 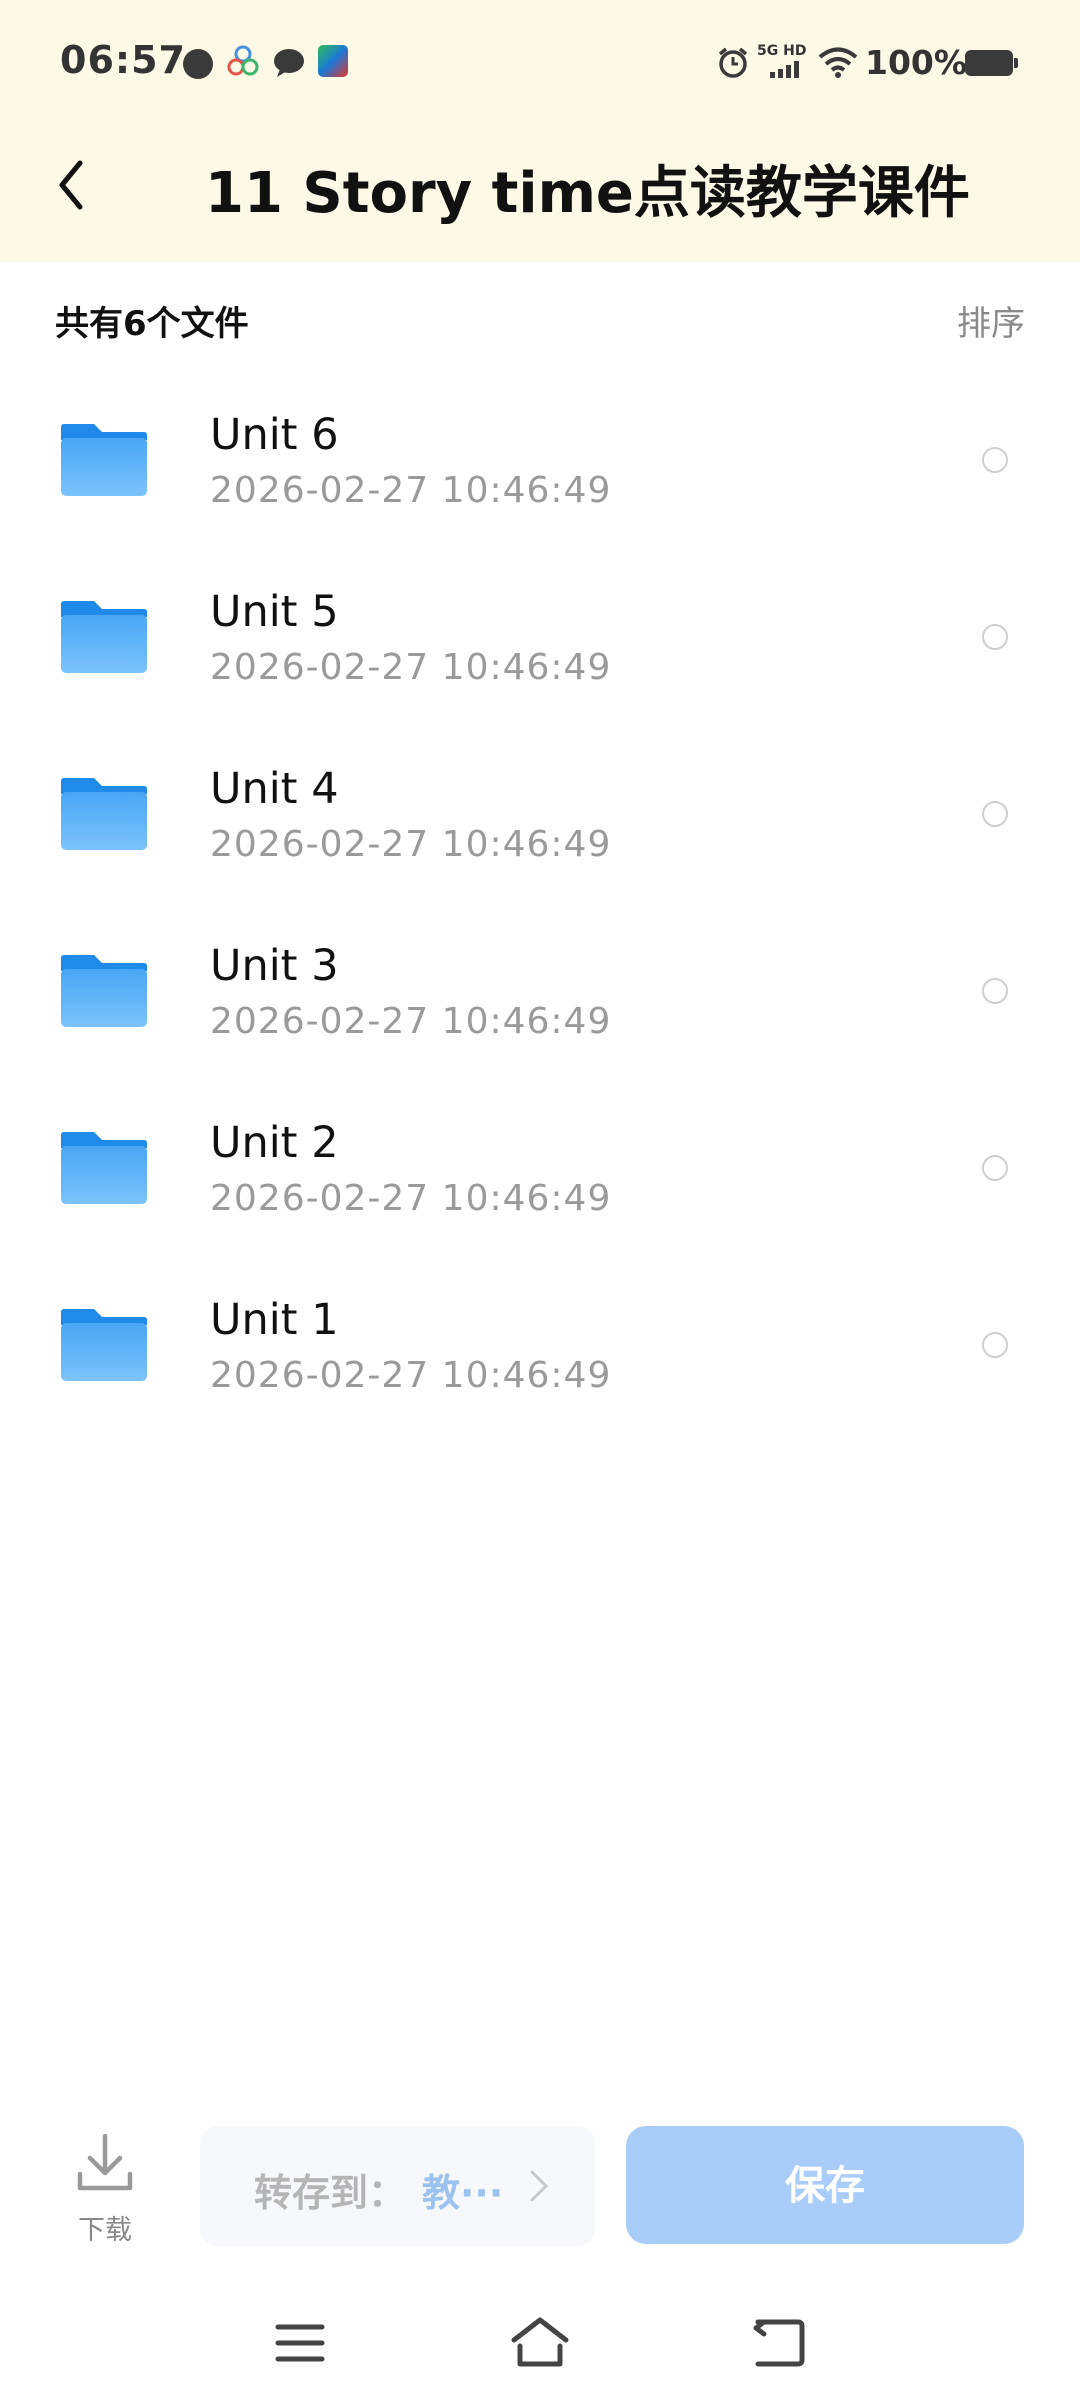 I want to click on file-name: Unit 2, so click(x=274, y=1143).